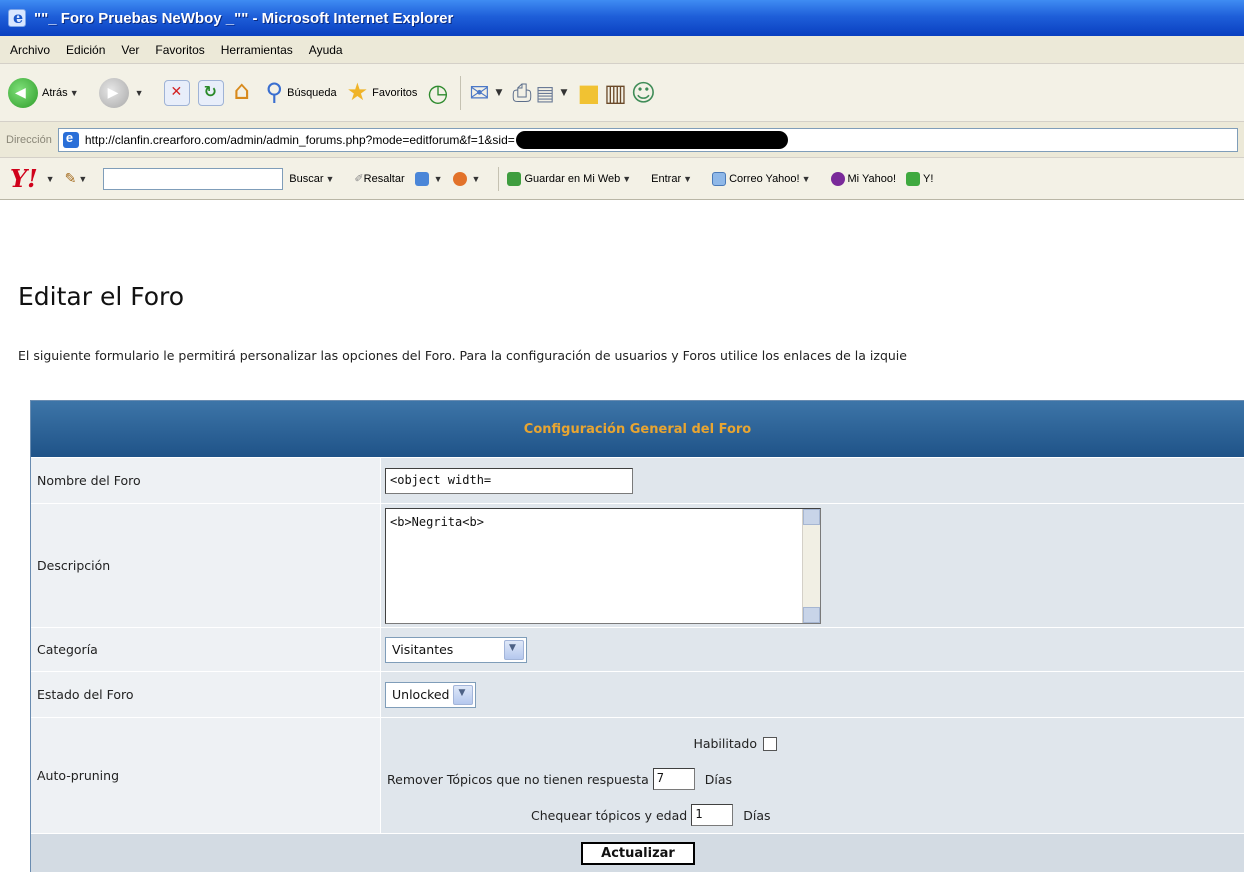 This screenshot has height=872, width=1244. What do you see at coordinates (437, 521) in the screenshot?
I see `description-text: <b>Negrita<b>` at bounding box center [437, 521].